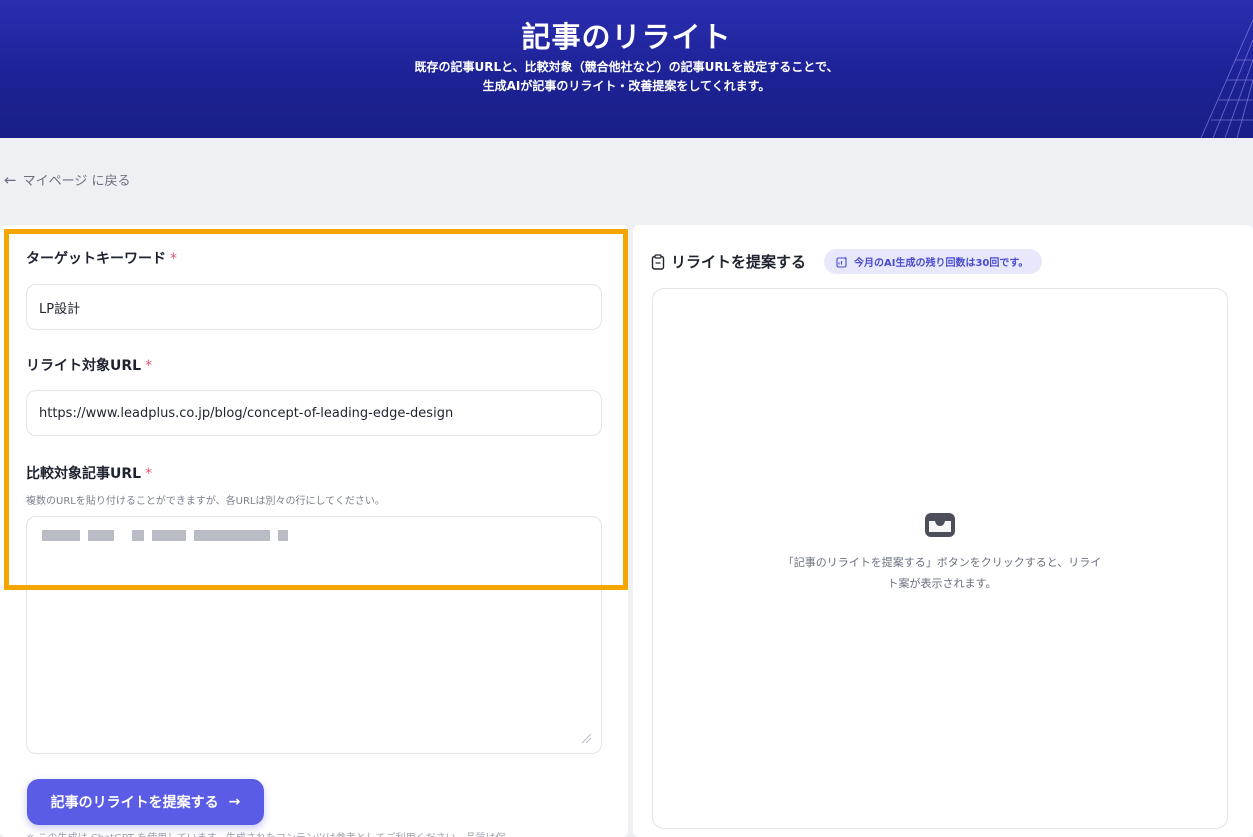 The width and height of the screenshot is (1253, 837). I want to click on suggest-rewrite-button: 記事のリライトを提案する →, so click(145, 802).